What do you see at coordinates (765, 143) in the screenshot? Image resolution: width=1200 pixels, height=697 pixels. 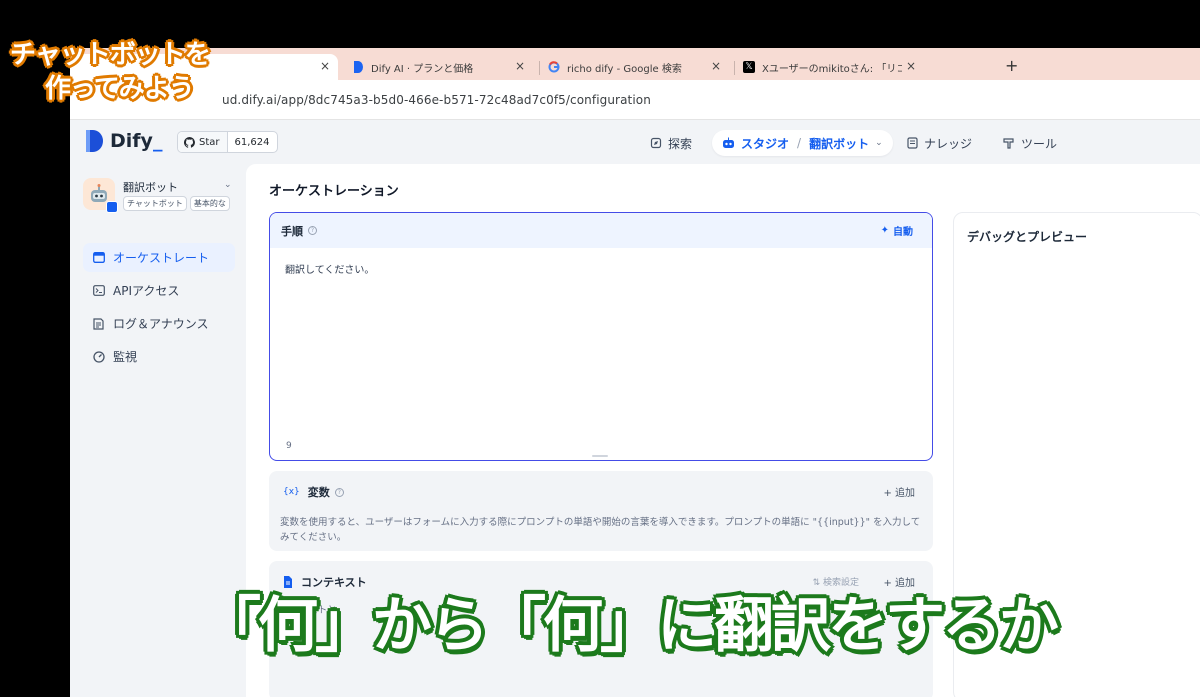 I see `nav-studio-label: スタジオ` at bounding box center [765, 143].